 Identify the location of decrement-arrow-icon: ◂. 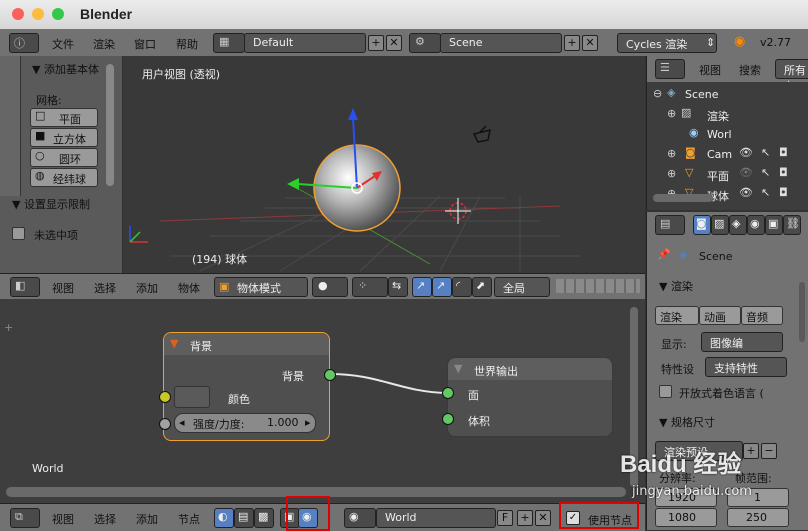
(182, 422).